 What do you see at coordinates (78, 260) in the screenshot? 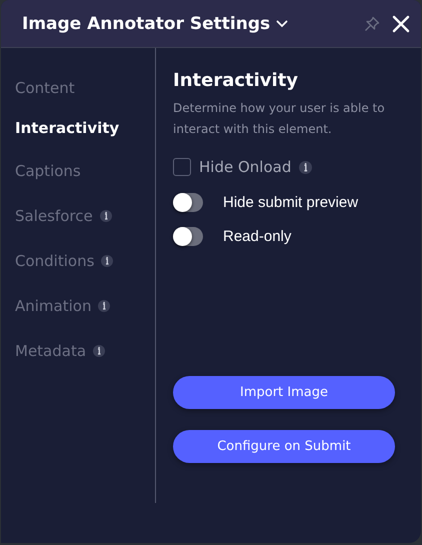
I see `sidebar-tab: Conditions` at bounding box center [78, 260].